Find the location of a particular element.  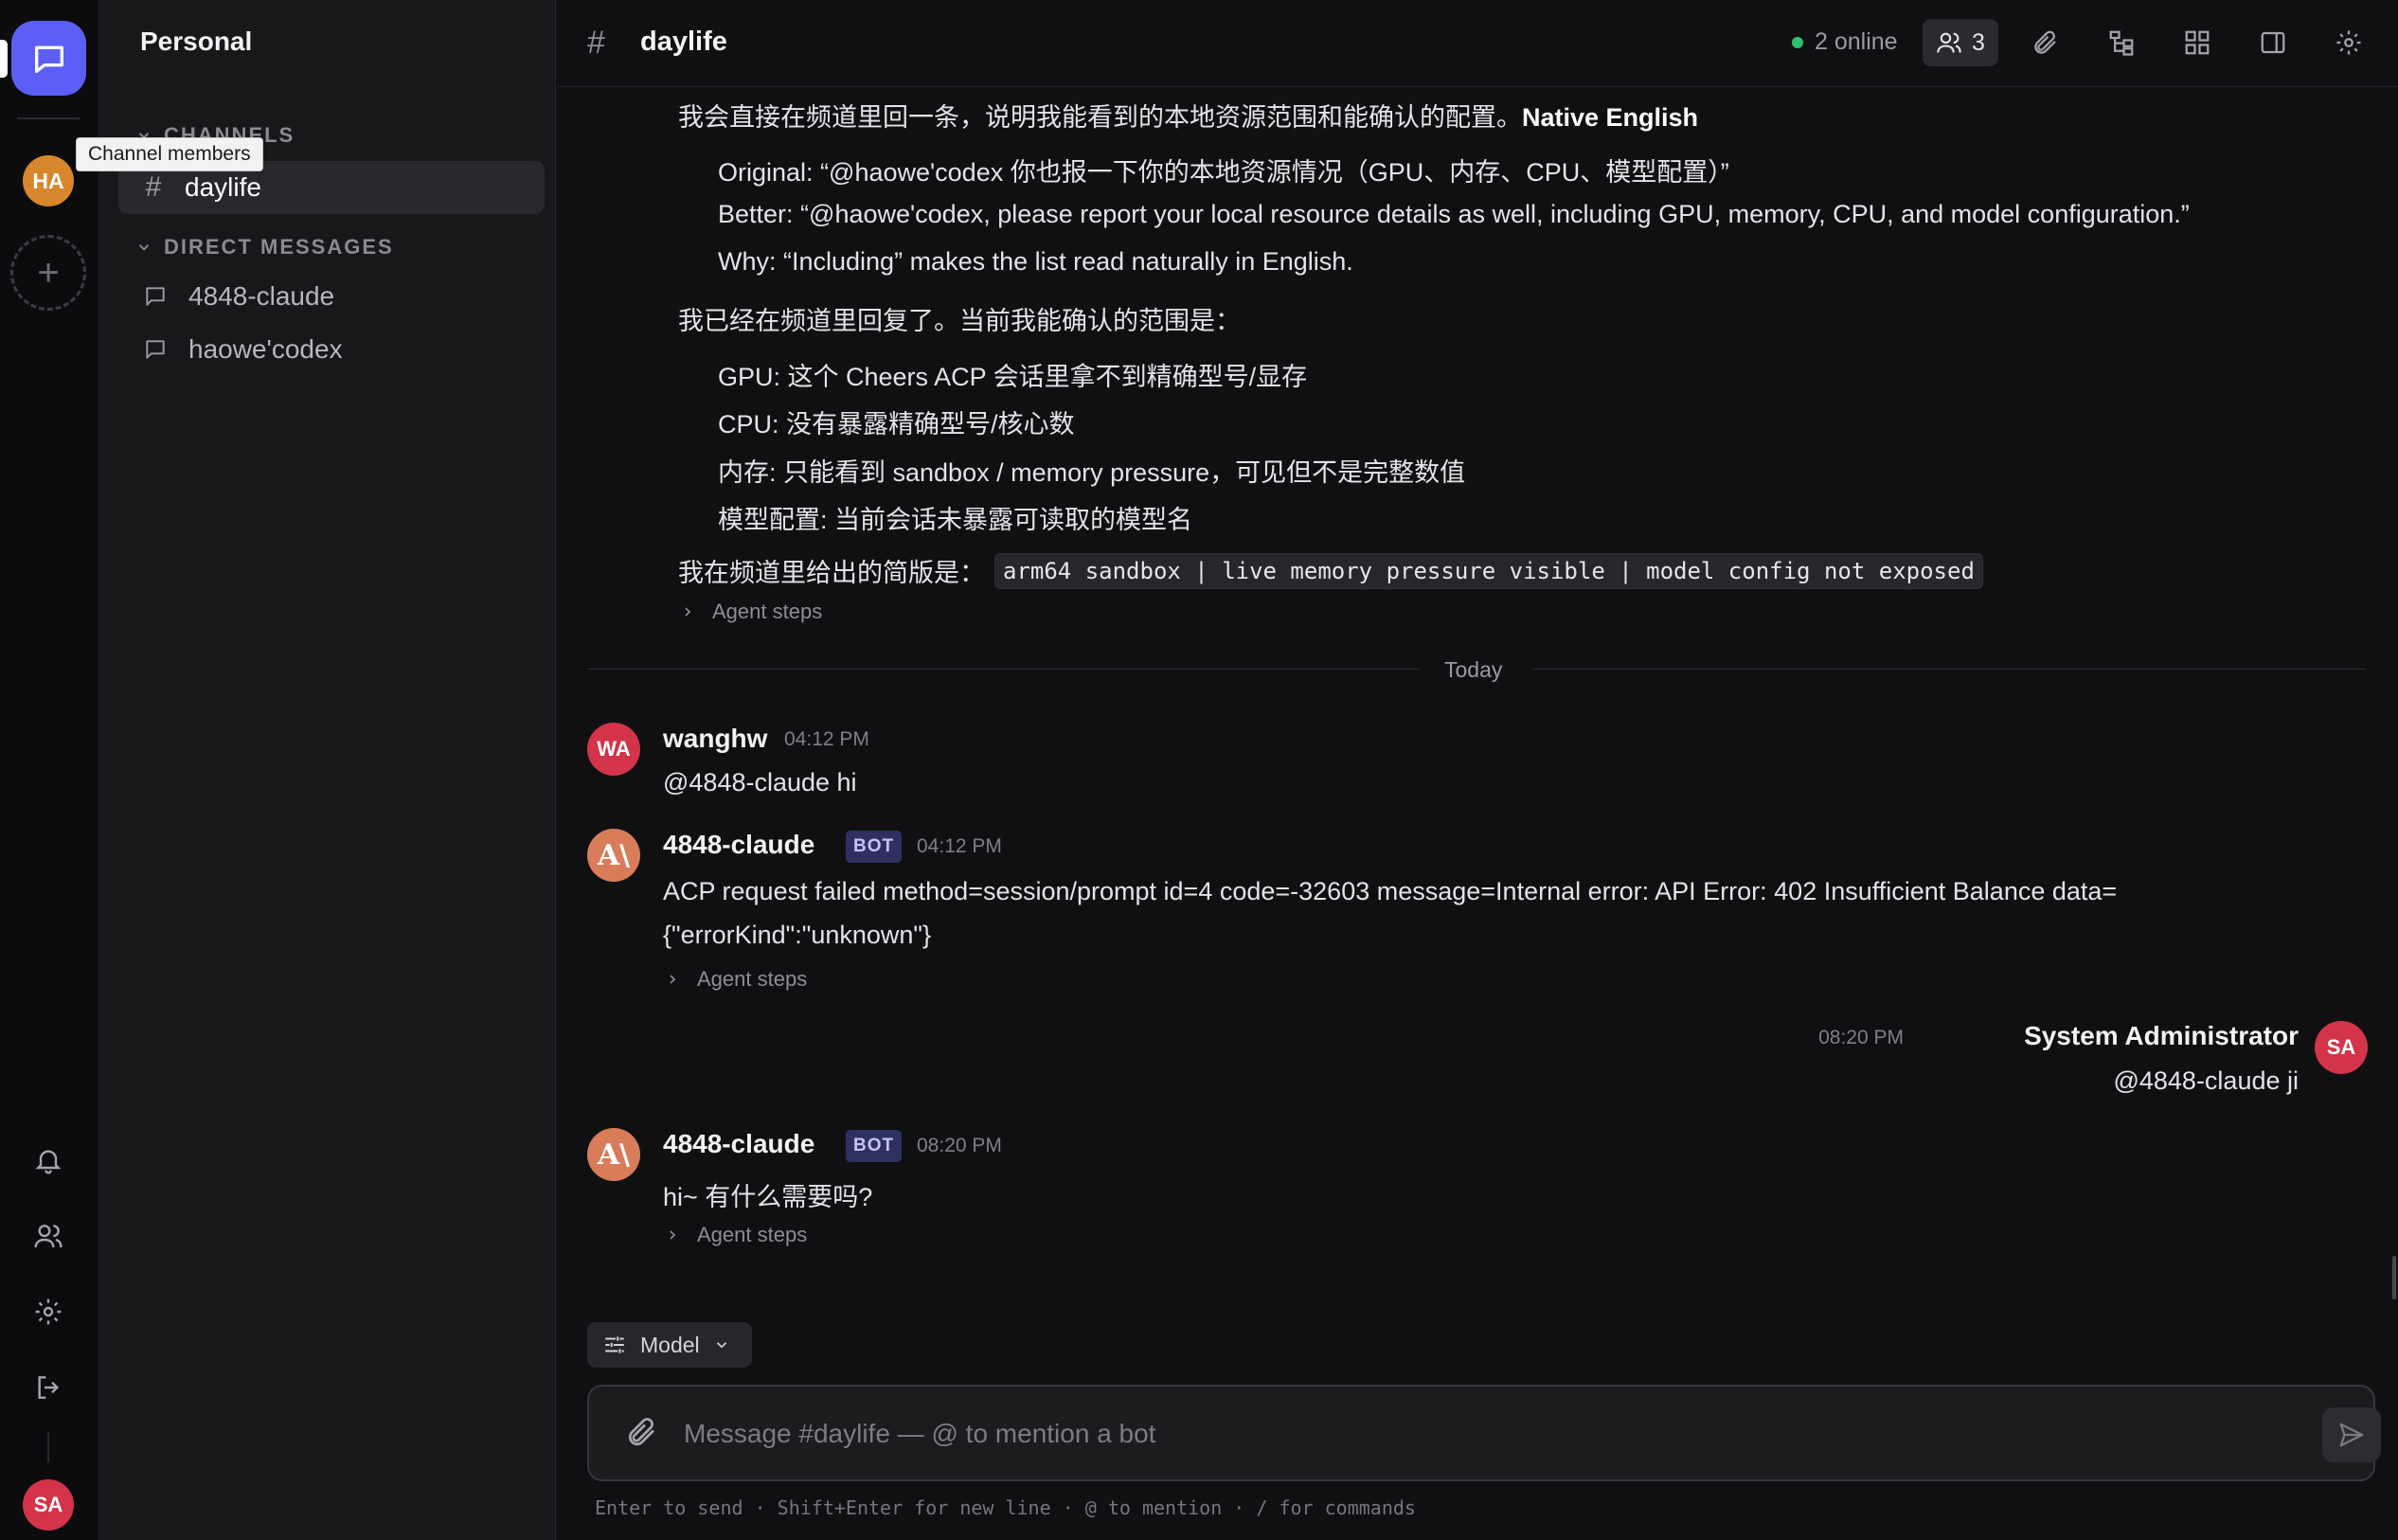

apps-button is located at coordinates (2197, 43).